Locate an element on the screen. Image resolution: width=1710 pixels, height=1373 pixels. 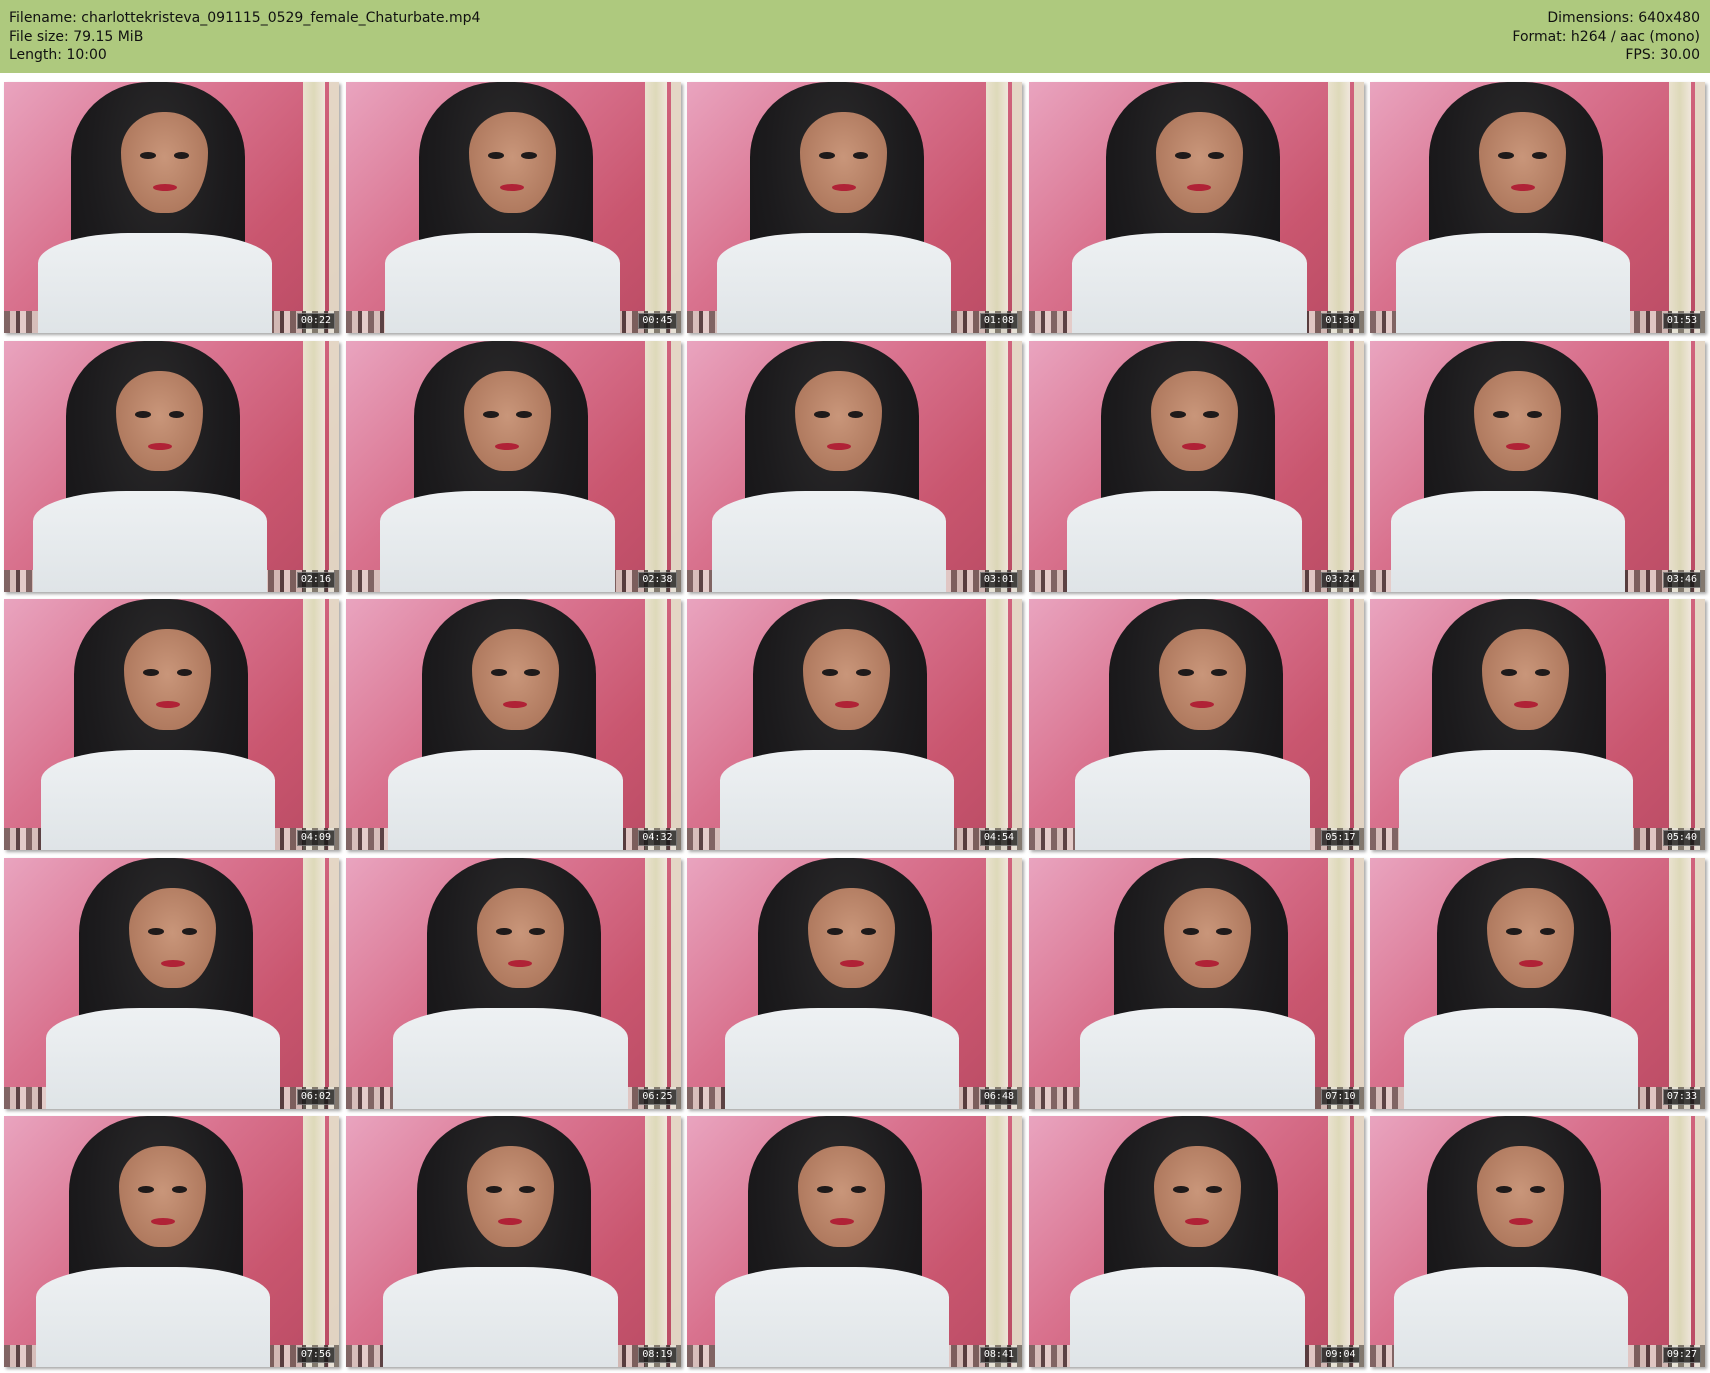
timestamp-label: 07:33 is located at coordinates (1681, 1096).